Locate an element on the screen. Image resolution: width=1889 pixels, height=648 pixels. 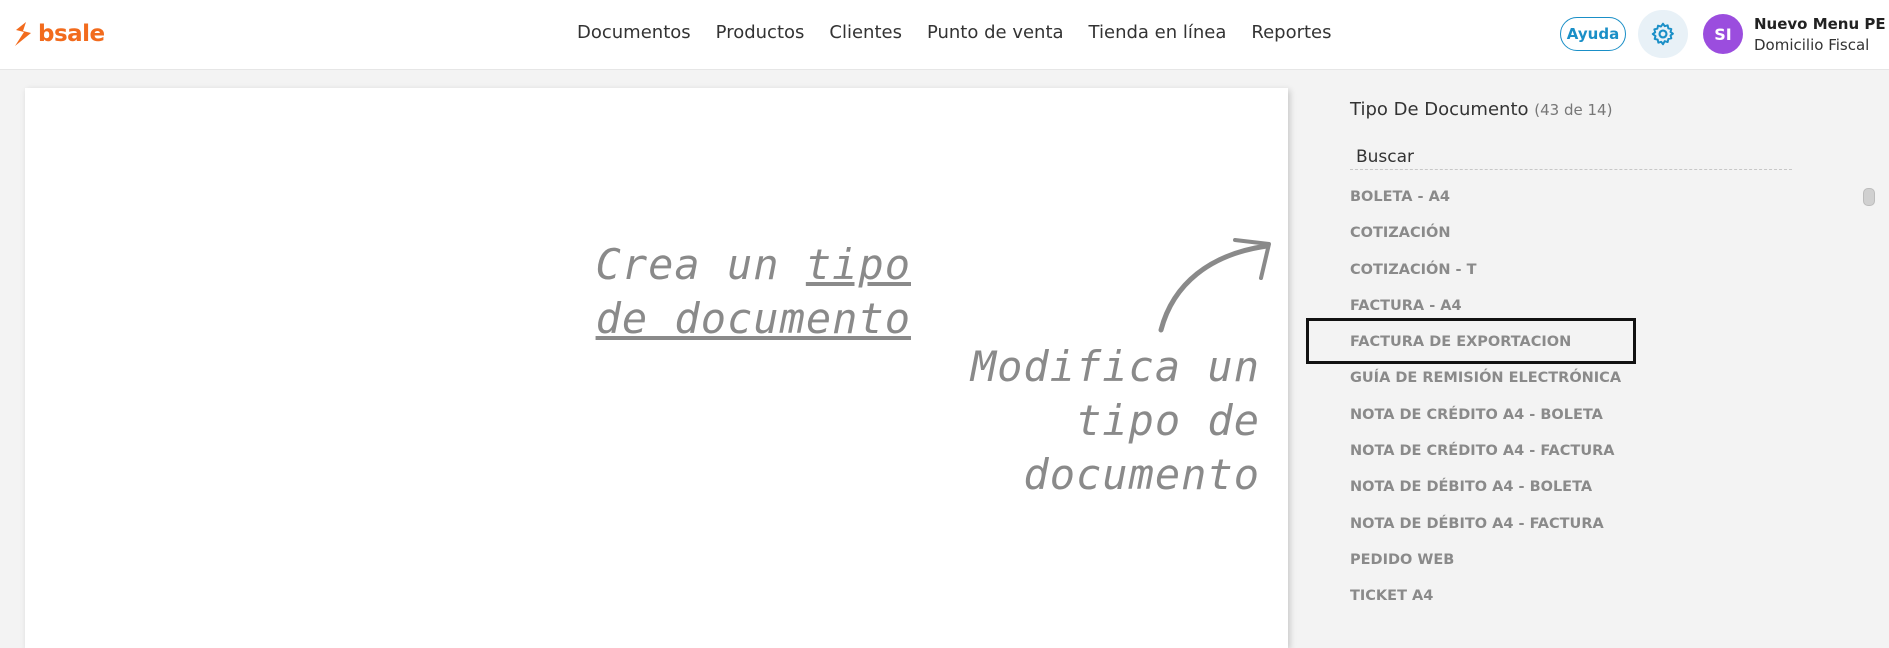
gear-icon is located at coordinates (1662, 34).